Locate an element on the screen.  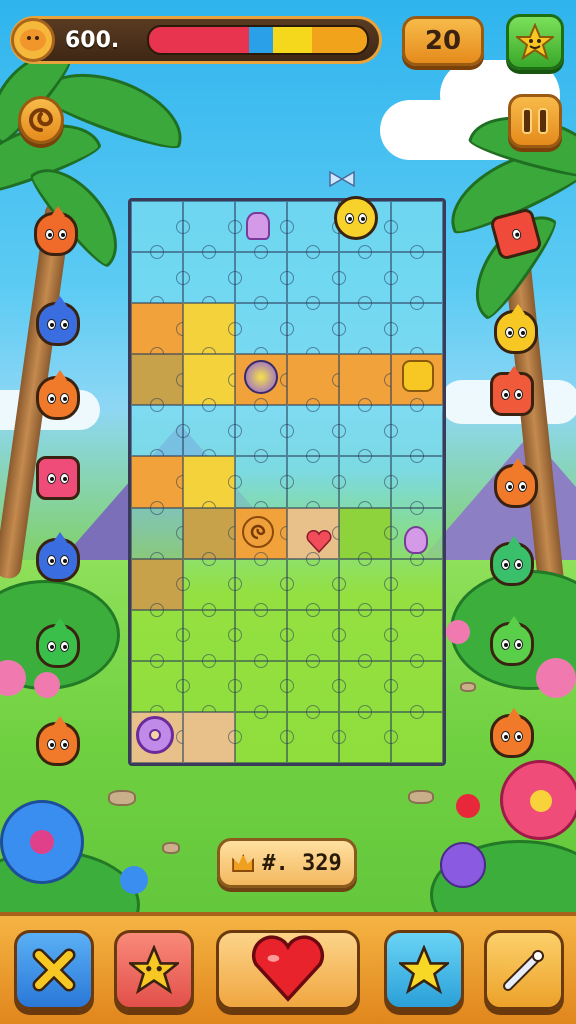
bonus-text: #. 329 is located at coordinates (302, 863).